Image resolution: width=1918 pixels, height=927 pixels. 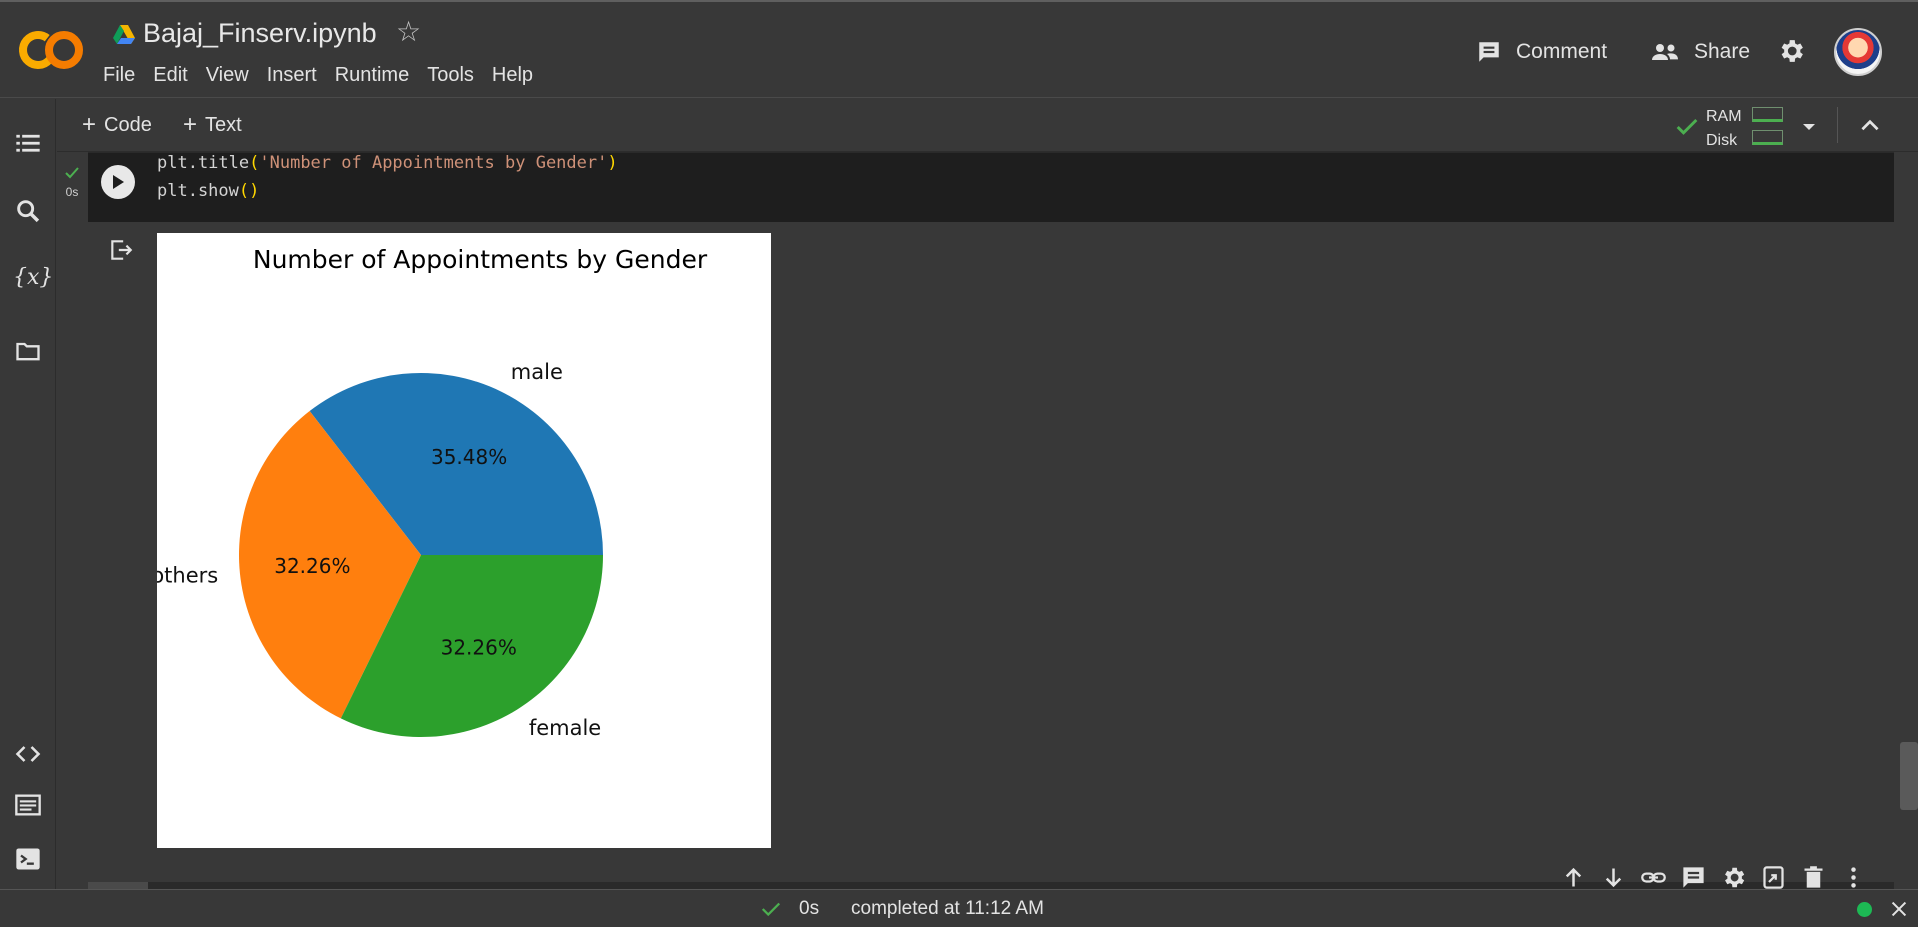 What do you see at coordinates (1864, 909) in the screenshot?
I see `connection-status-dot` at bounding box center [1864, 909].